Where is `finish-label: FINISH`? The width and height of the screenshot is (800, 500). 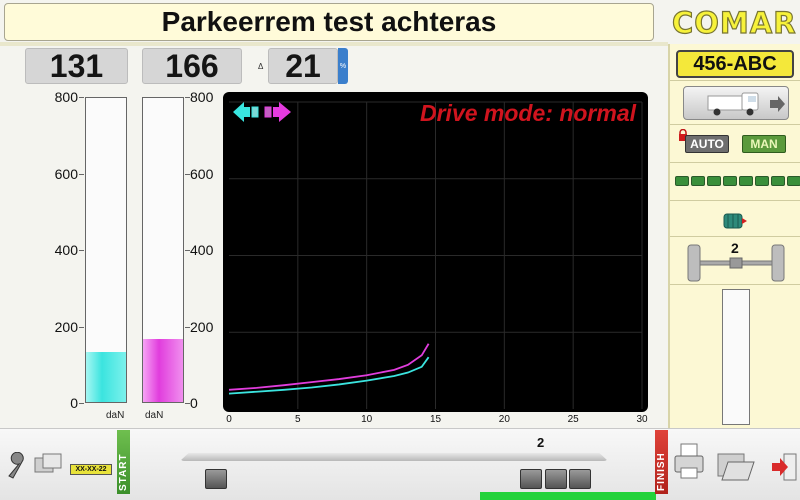 finish-label: FINISH is located at coordinates (661, 471).